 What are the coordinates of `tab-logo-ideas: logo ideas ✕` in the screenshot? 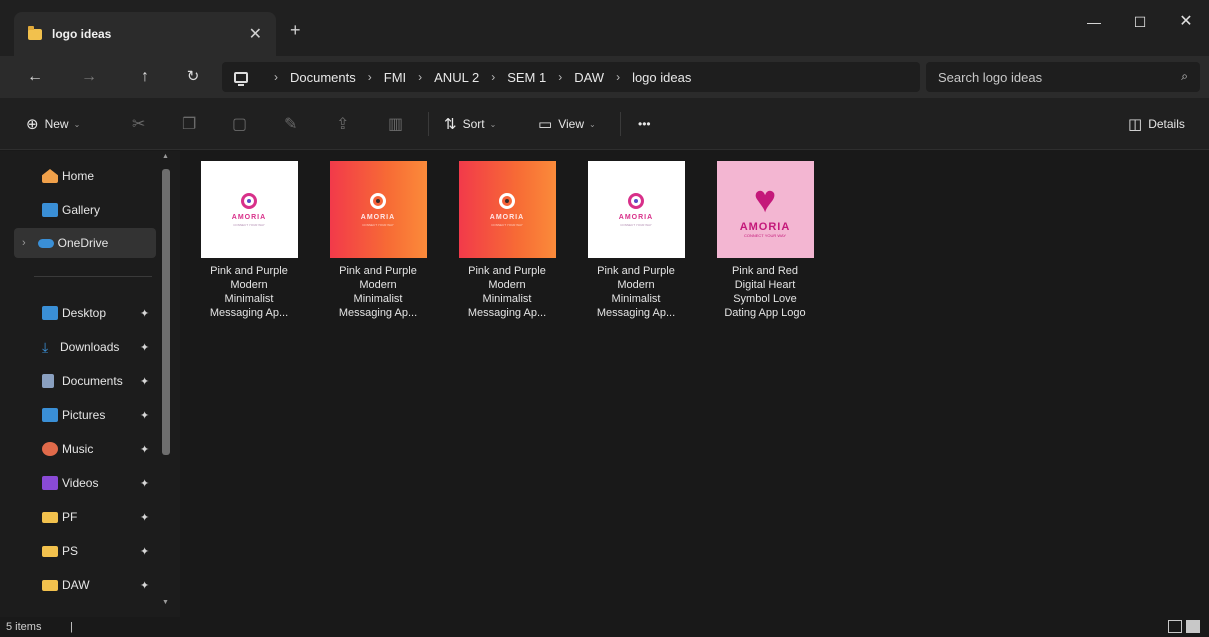 It's located at (145, 34).